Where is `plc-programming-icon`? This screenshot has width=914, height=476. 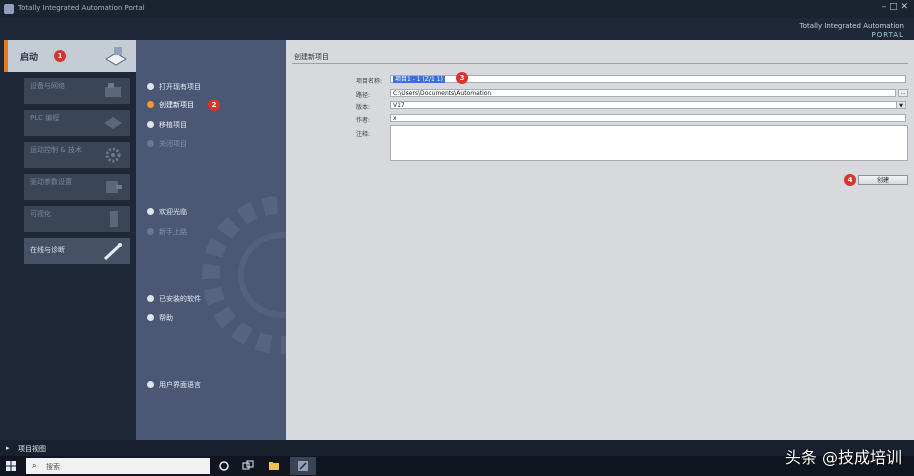 plc-programming-icon is located at coordinates (113, 123).